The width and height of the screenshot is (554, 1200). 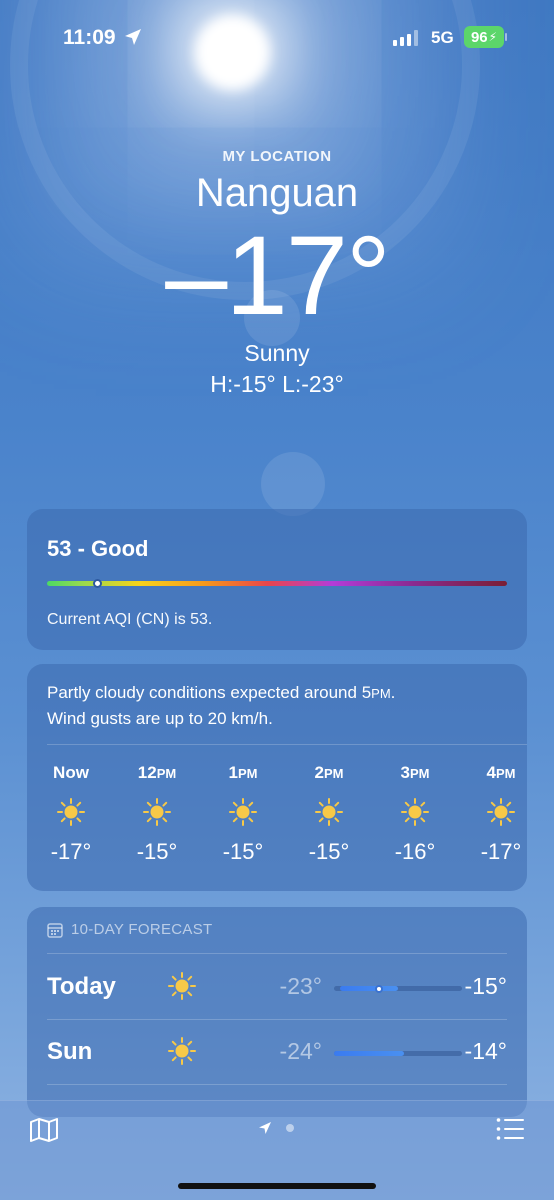 I want to click on hour-item: 4PM -17°, so click(x=501, y=814).